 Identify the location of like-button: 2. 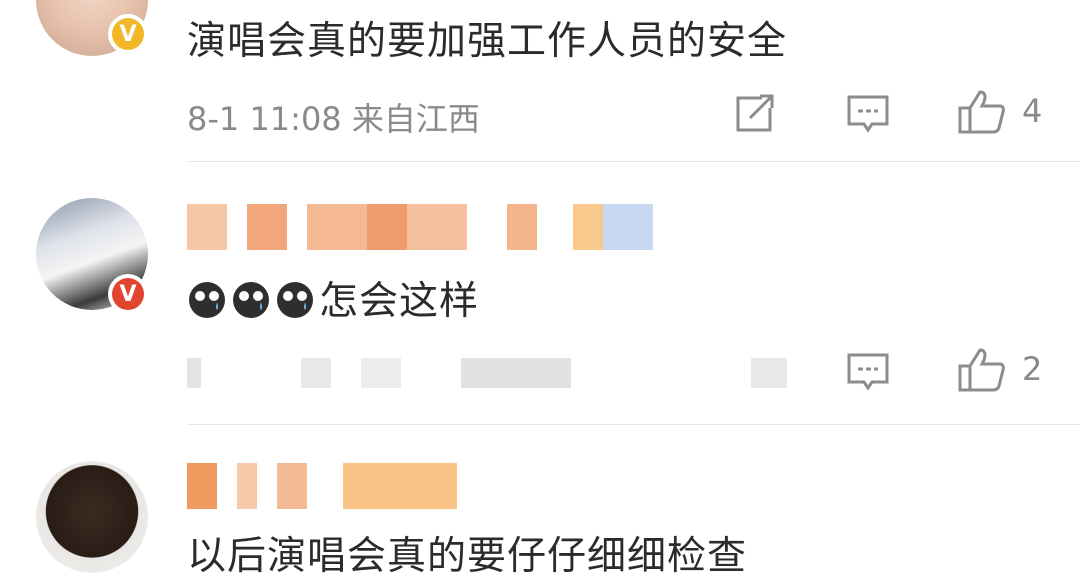
(1000, 369).